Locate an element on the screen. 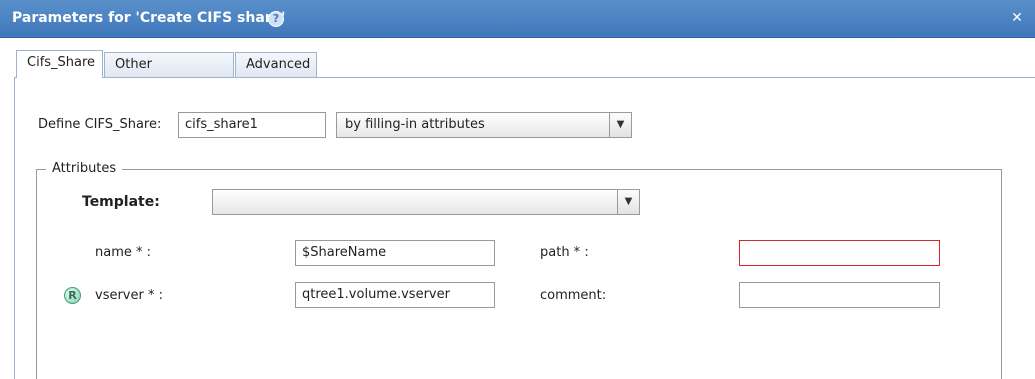  vserver-label: vserver * : is located at coordinates (129, 295).